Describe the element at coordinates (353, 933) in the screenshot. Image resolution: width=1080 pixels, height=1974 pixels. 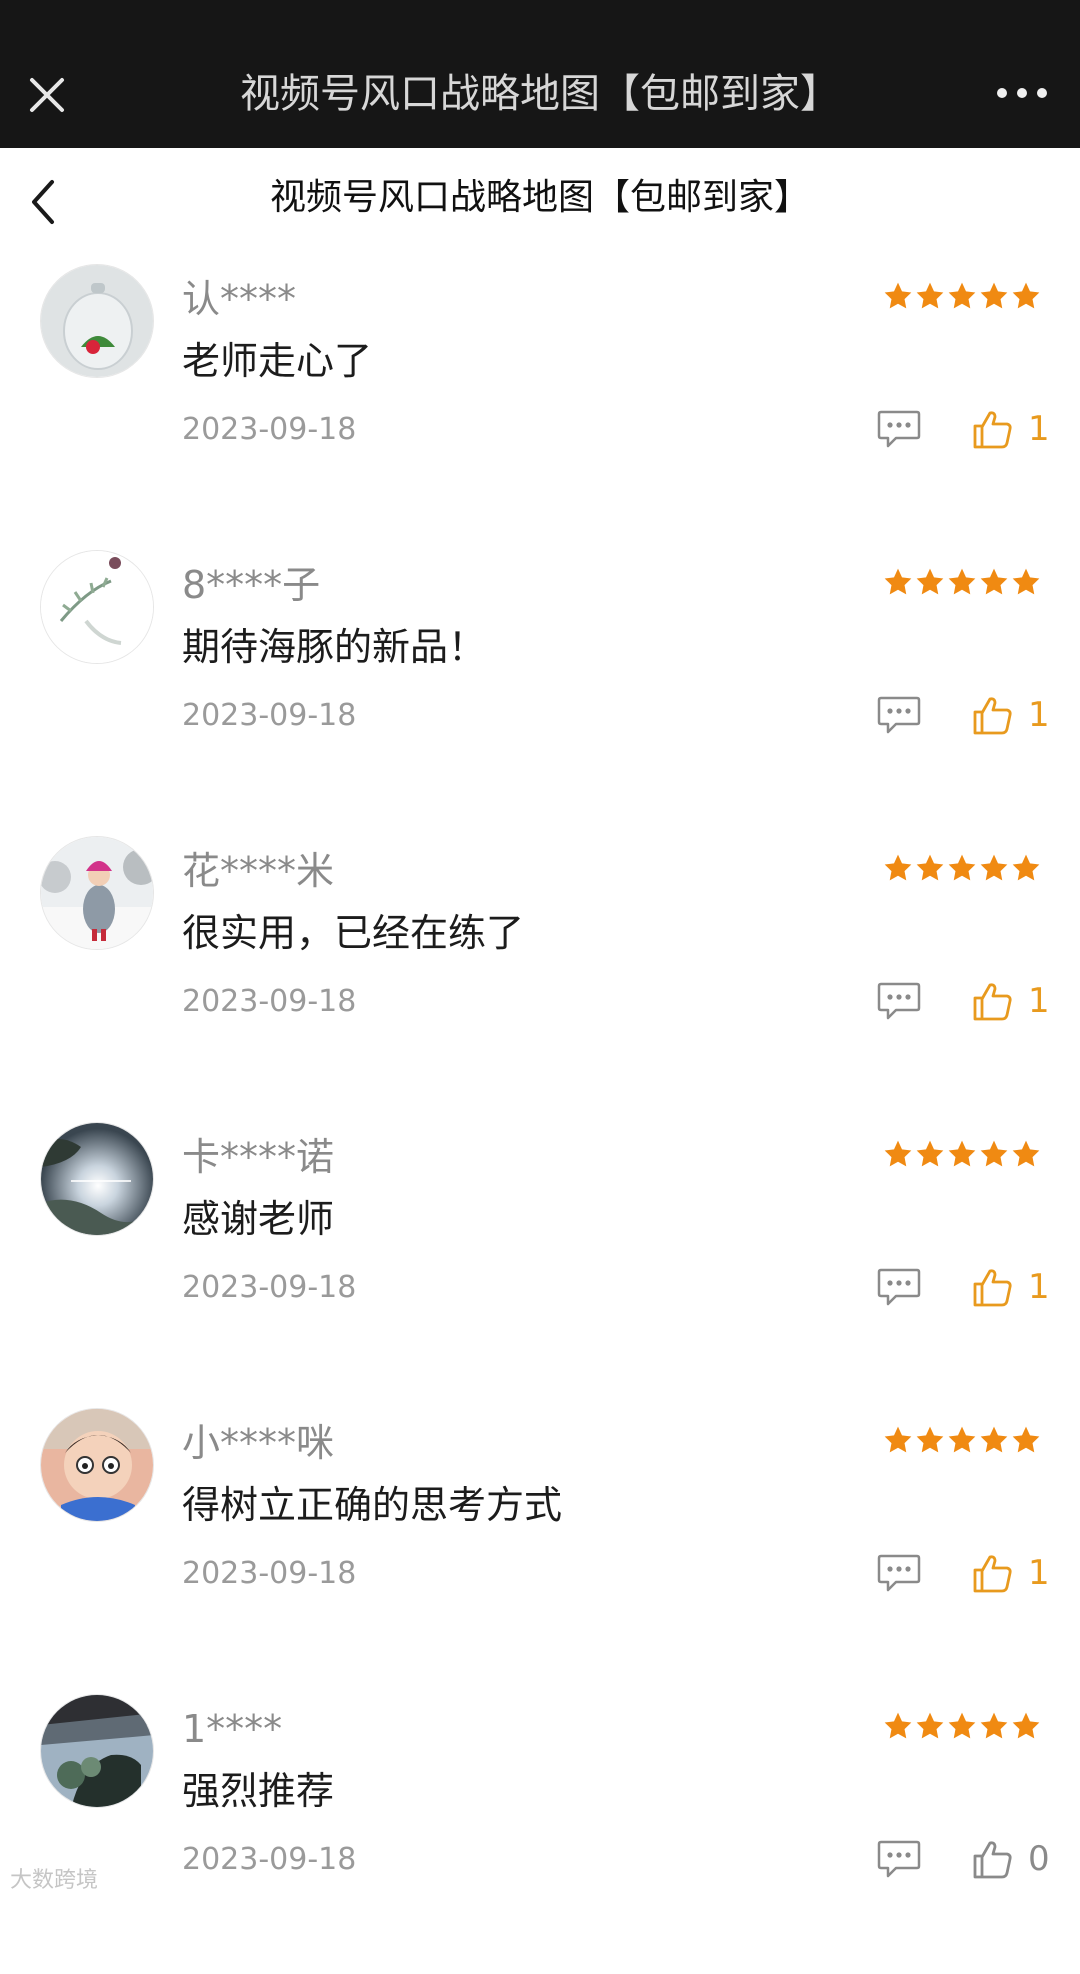
I see `review-comment: 很实用，已经在练了` at that location.